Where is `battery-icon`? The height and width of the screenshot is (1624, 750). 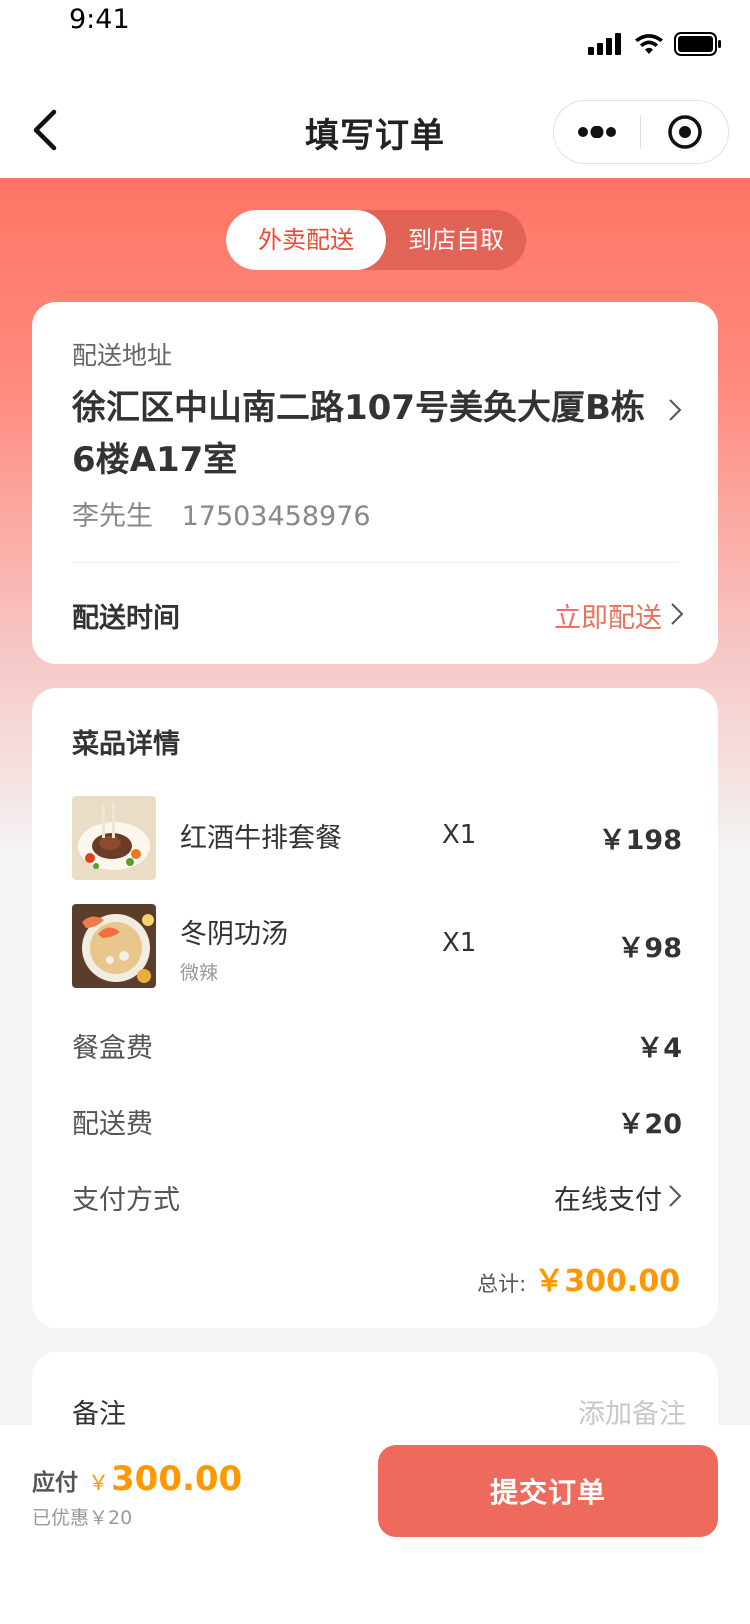
battery-icon is located at coordinates (697, 44).